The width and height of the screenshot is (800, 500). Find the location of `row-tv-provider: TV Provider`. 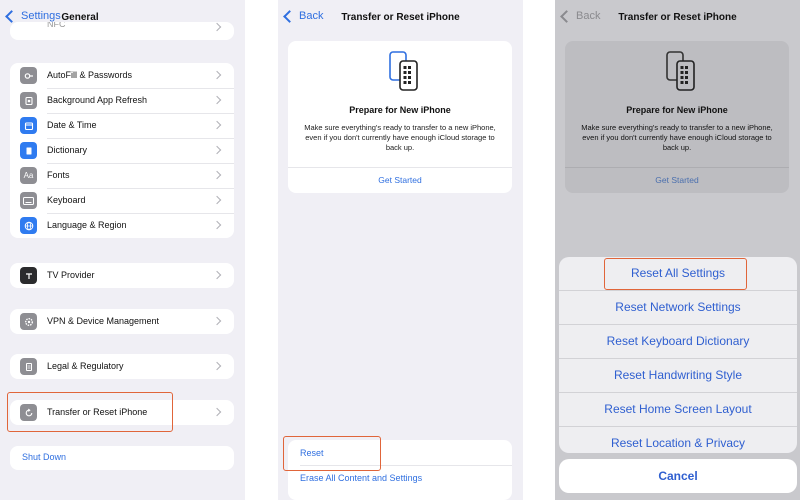

row-tv-provider: TV Provider is located at coordinates (122, 275).